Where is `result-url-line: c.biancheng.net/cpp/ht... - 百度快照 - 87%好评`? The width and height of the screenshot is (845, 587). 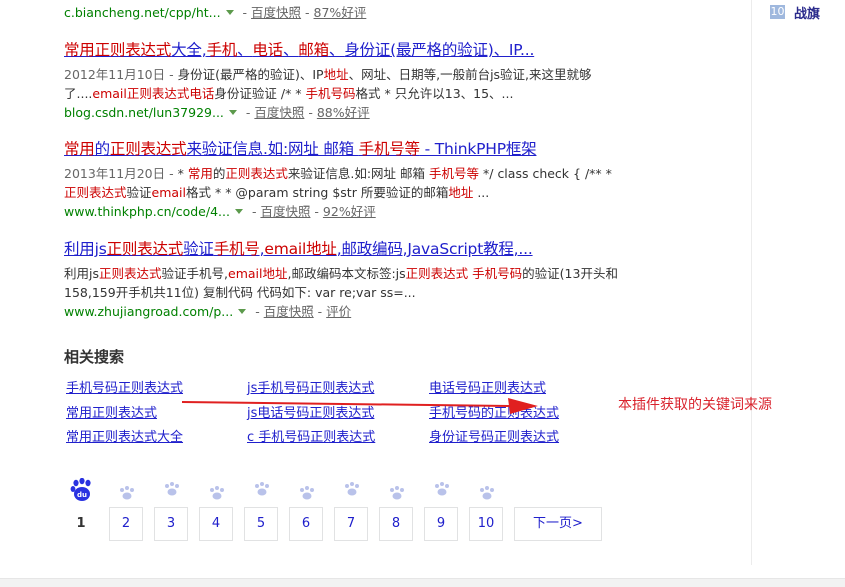
result-url-line: c.biancheng.net/cpp/ht... - 百度快照 - 87%好评 is located at coordinates (215, 12).